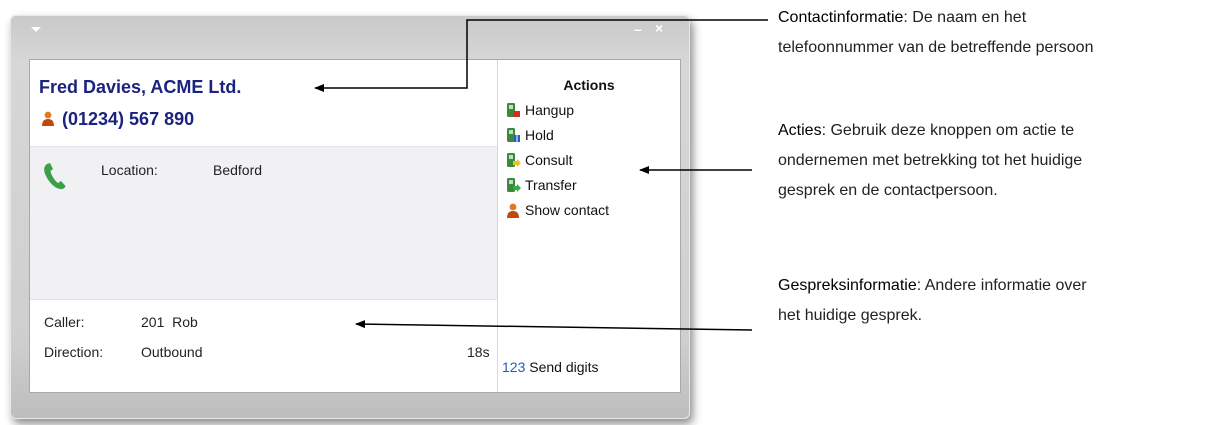 This screenshot has width=1208, height=425. Describe the element at coordinates (1001, 285) in the screenshot. I see `annotation-callinfo-line1: : Andere informatie over` at that location.